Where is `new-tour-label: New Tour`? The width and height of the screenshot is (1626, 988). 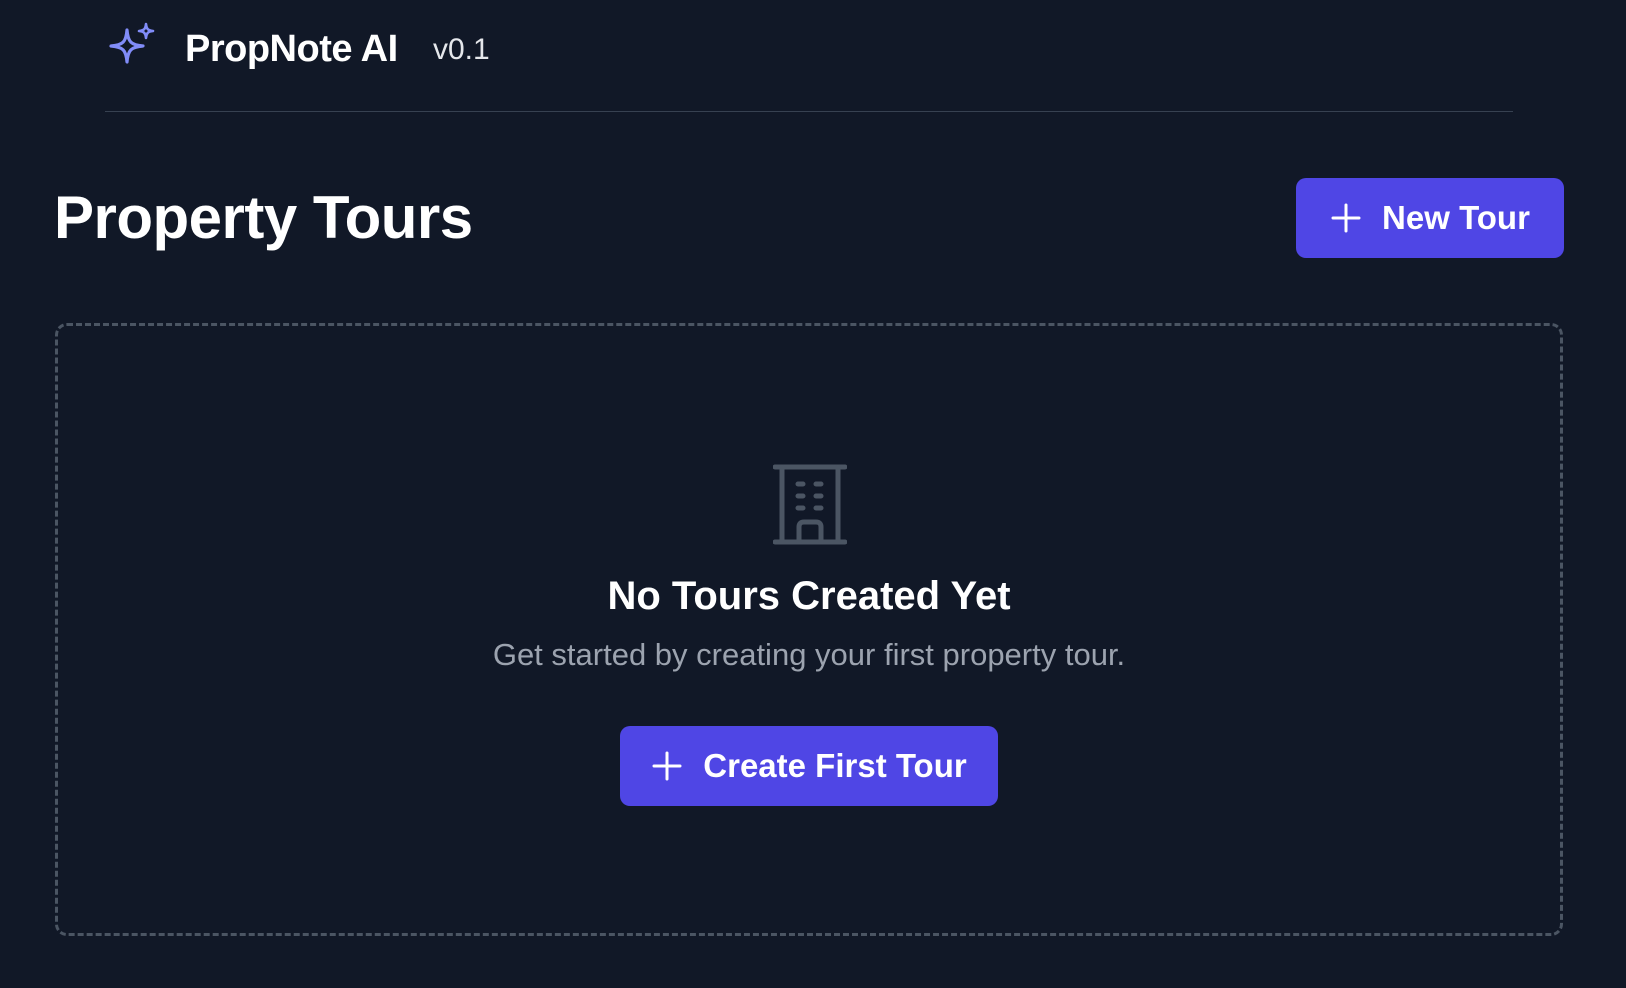
new-tour-label: New Tour is located at coordinates (1456, 217).